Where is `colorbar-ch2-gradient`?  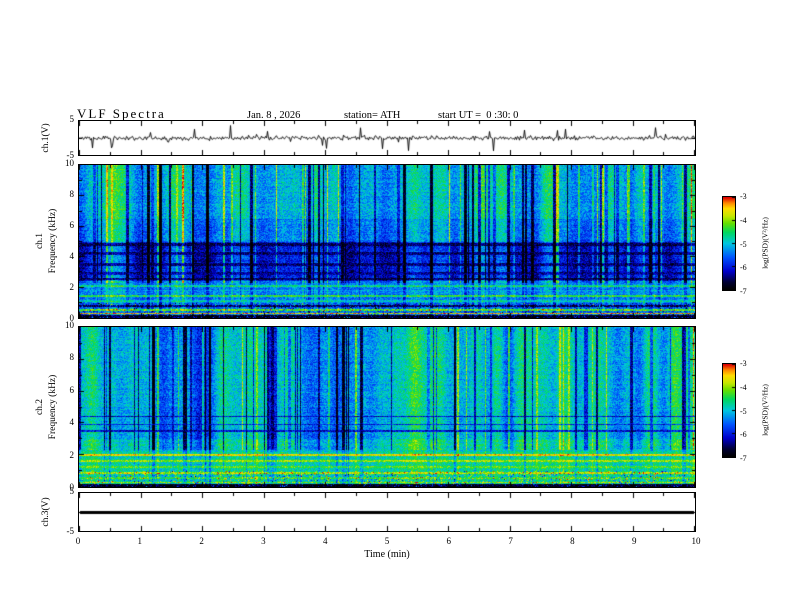
colorbar-ch2-gradient is located at coordinates (729, 410).